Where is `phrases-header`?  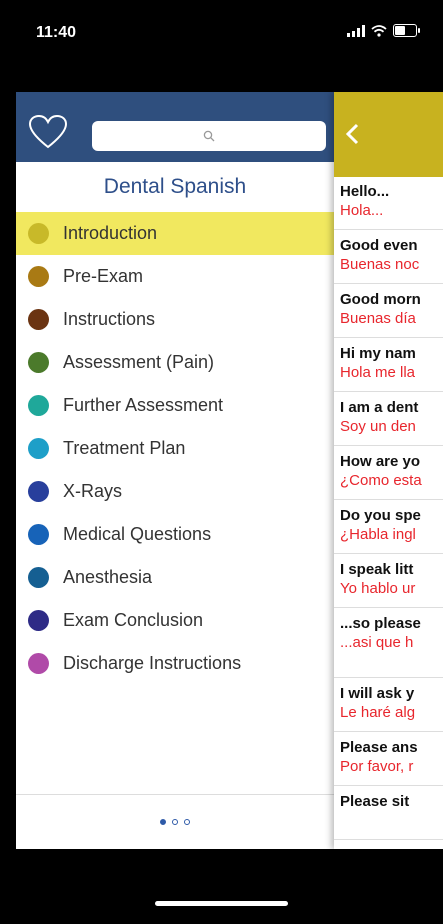 phrases-header is located at coordinates (388, 134).